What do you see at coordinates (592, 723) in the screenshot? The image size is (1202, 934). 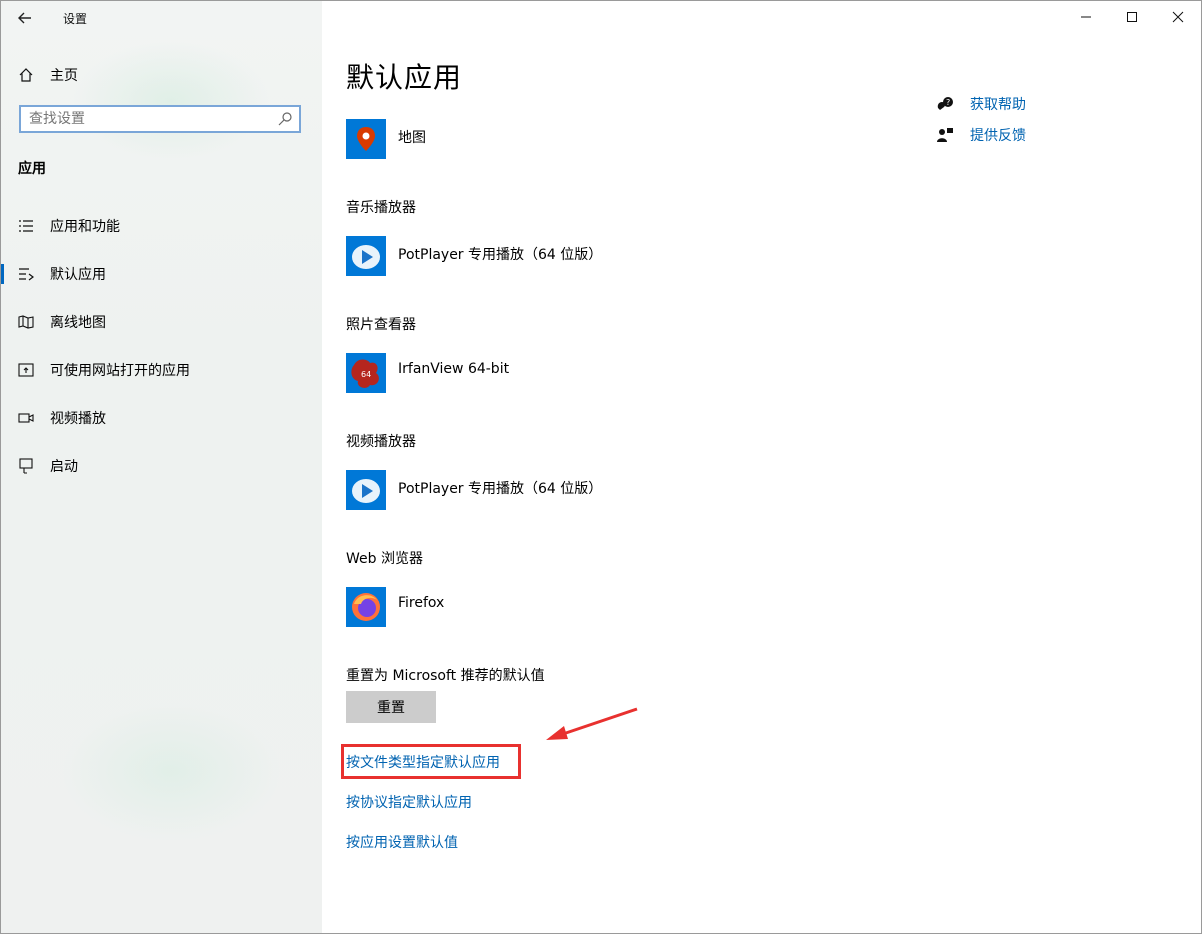 I see `annotation-arrow-icon` at bounding box center [592, 723].